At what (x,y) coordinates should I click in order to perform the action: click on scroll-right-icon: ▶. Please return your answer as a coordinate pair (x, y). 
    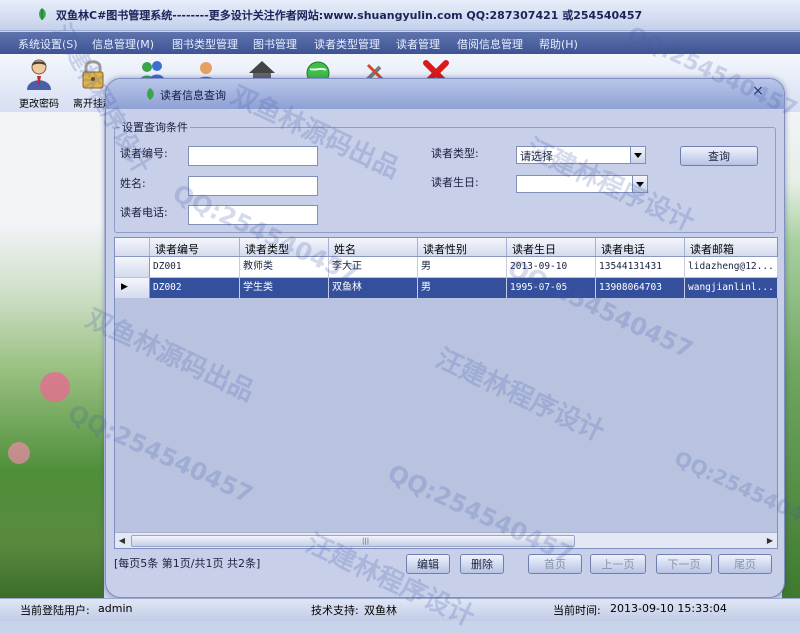
    Looking at the image, I should click on (770, 540).